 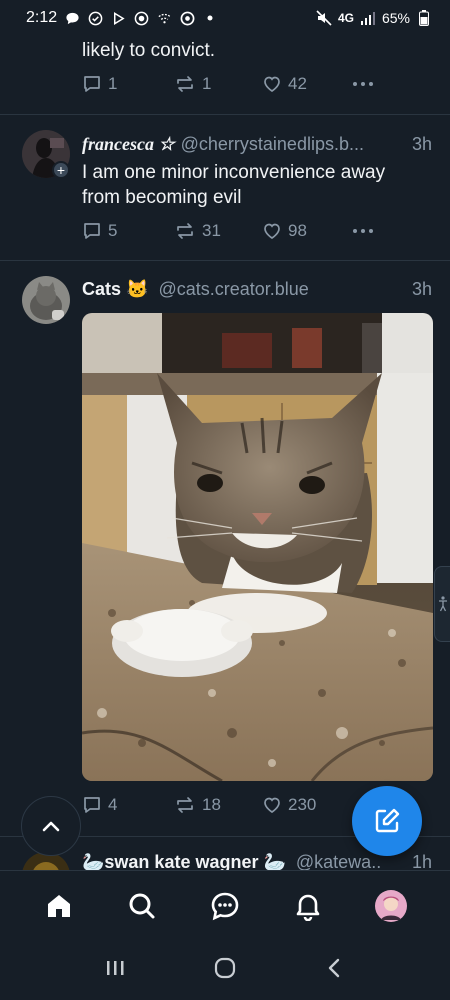 I want to click on accessibility-icon, so click(x=442, y=604).